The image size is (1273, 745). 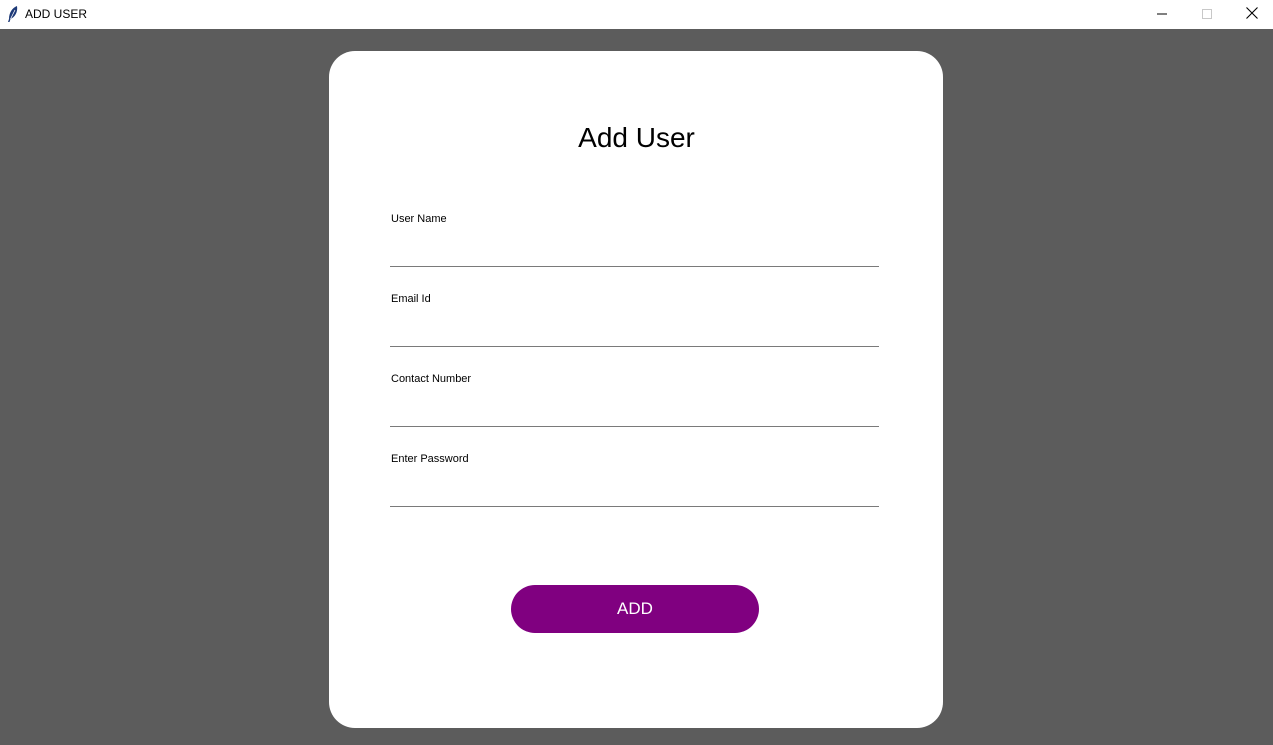 I want to click on close-button, so click(x=1251, y=14).